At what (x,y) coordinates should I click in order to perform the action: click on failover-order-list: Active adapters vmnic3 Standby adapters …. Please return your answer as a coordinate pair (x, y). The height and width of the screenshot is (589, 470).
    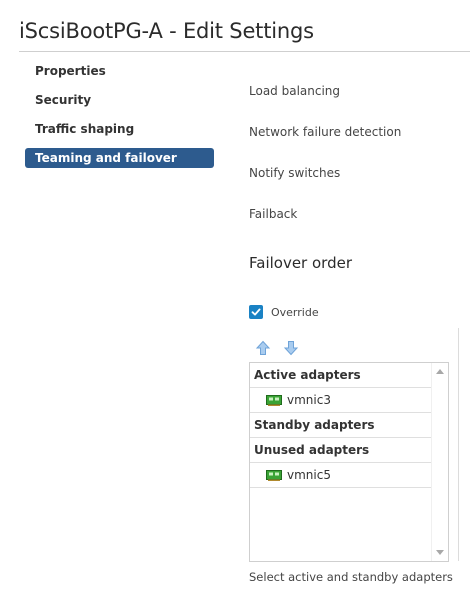
    Looking at the image, I should click on (349, 462).